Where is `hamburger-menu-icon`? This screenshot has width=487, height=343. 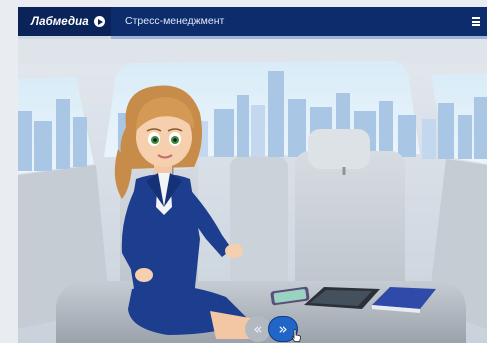
hamburger-menu-icon is located at coordinates (476, 21).